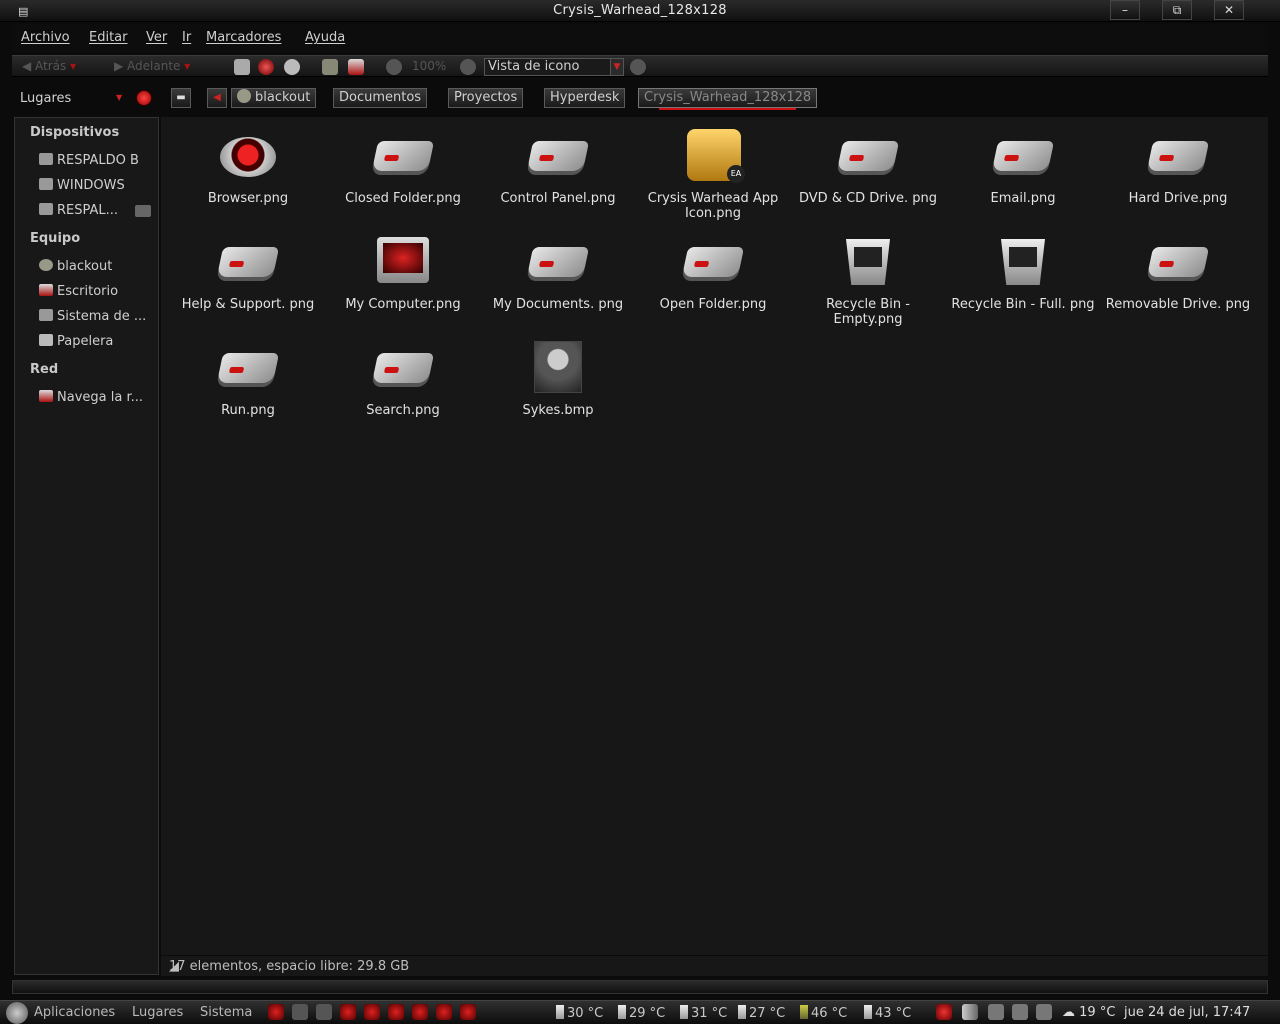 The image size is (1280, 1024). I want to click on sidebar-item-respaldo-b: RESPALDO B, so click(89, 160).